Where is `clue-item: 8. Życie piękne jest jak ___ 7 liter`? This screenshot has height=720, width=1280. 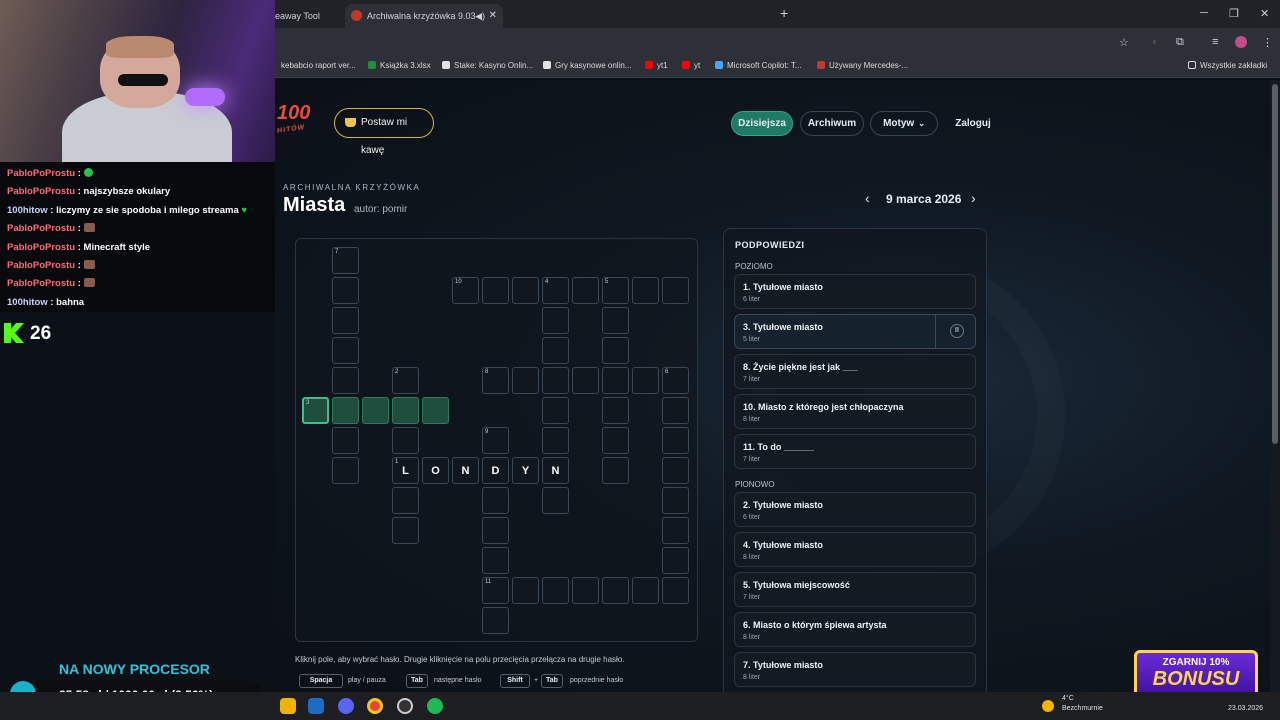
clue-item: 8. Życie piękne jest jak ___ 7 liter is located at coordinates (855, 371).